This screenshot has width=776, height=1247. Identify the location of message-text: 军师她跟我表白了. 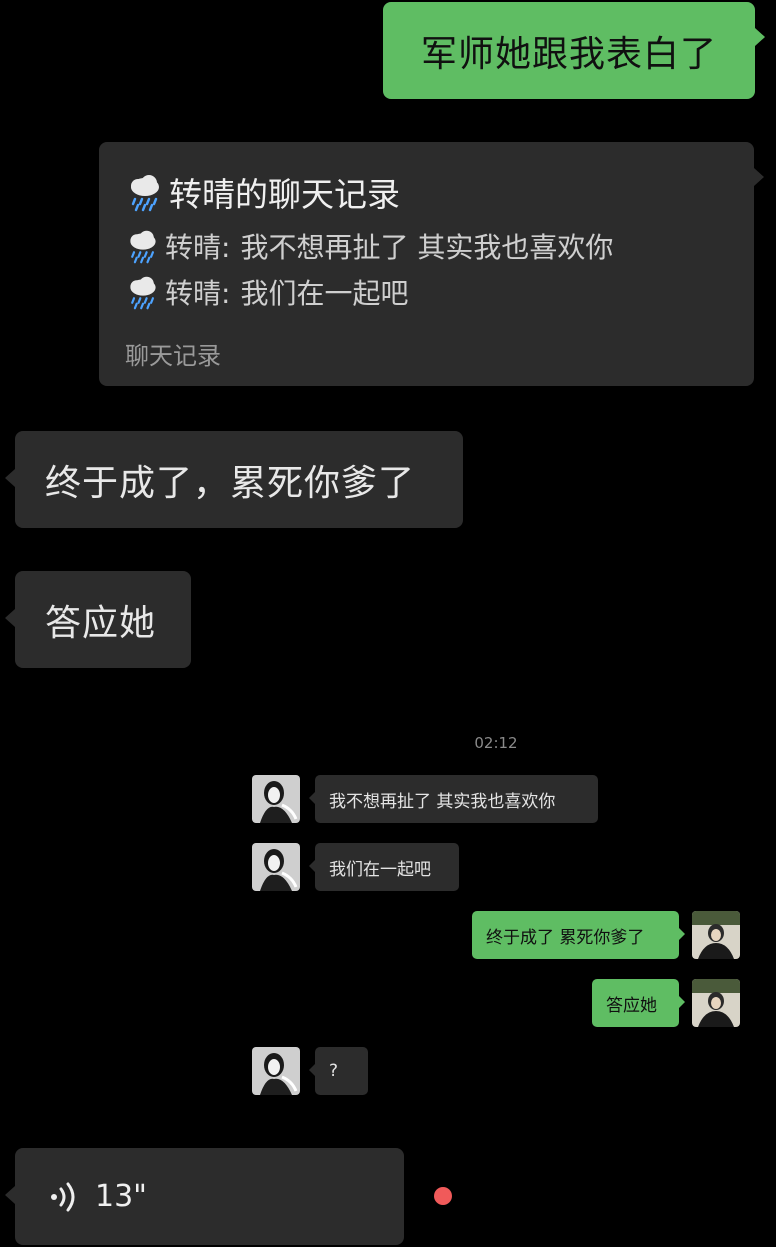
(568, 54).